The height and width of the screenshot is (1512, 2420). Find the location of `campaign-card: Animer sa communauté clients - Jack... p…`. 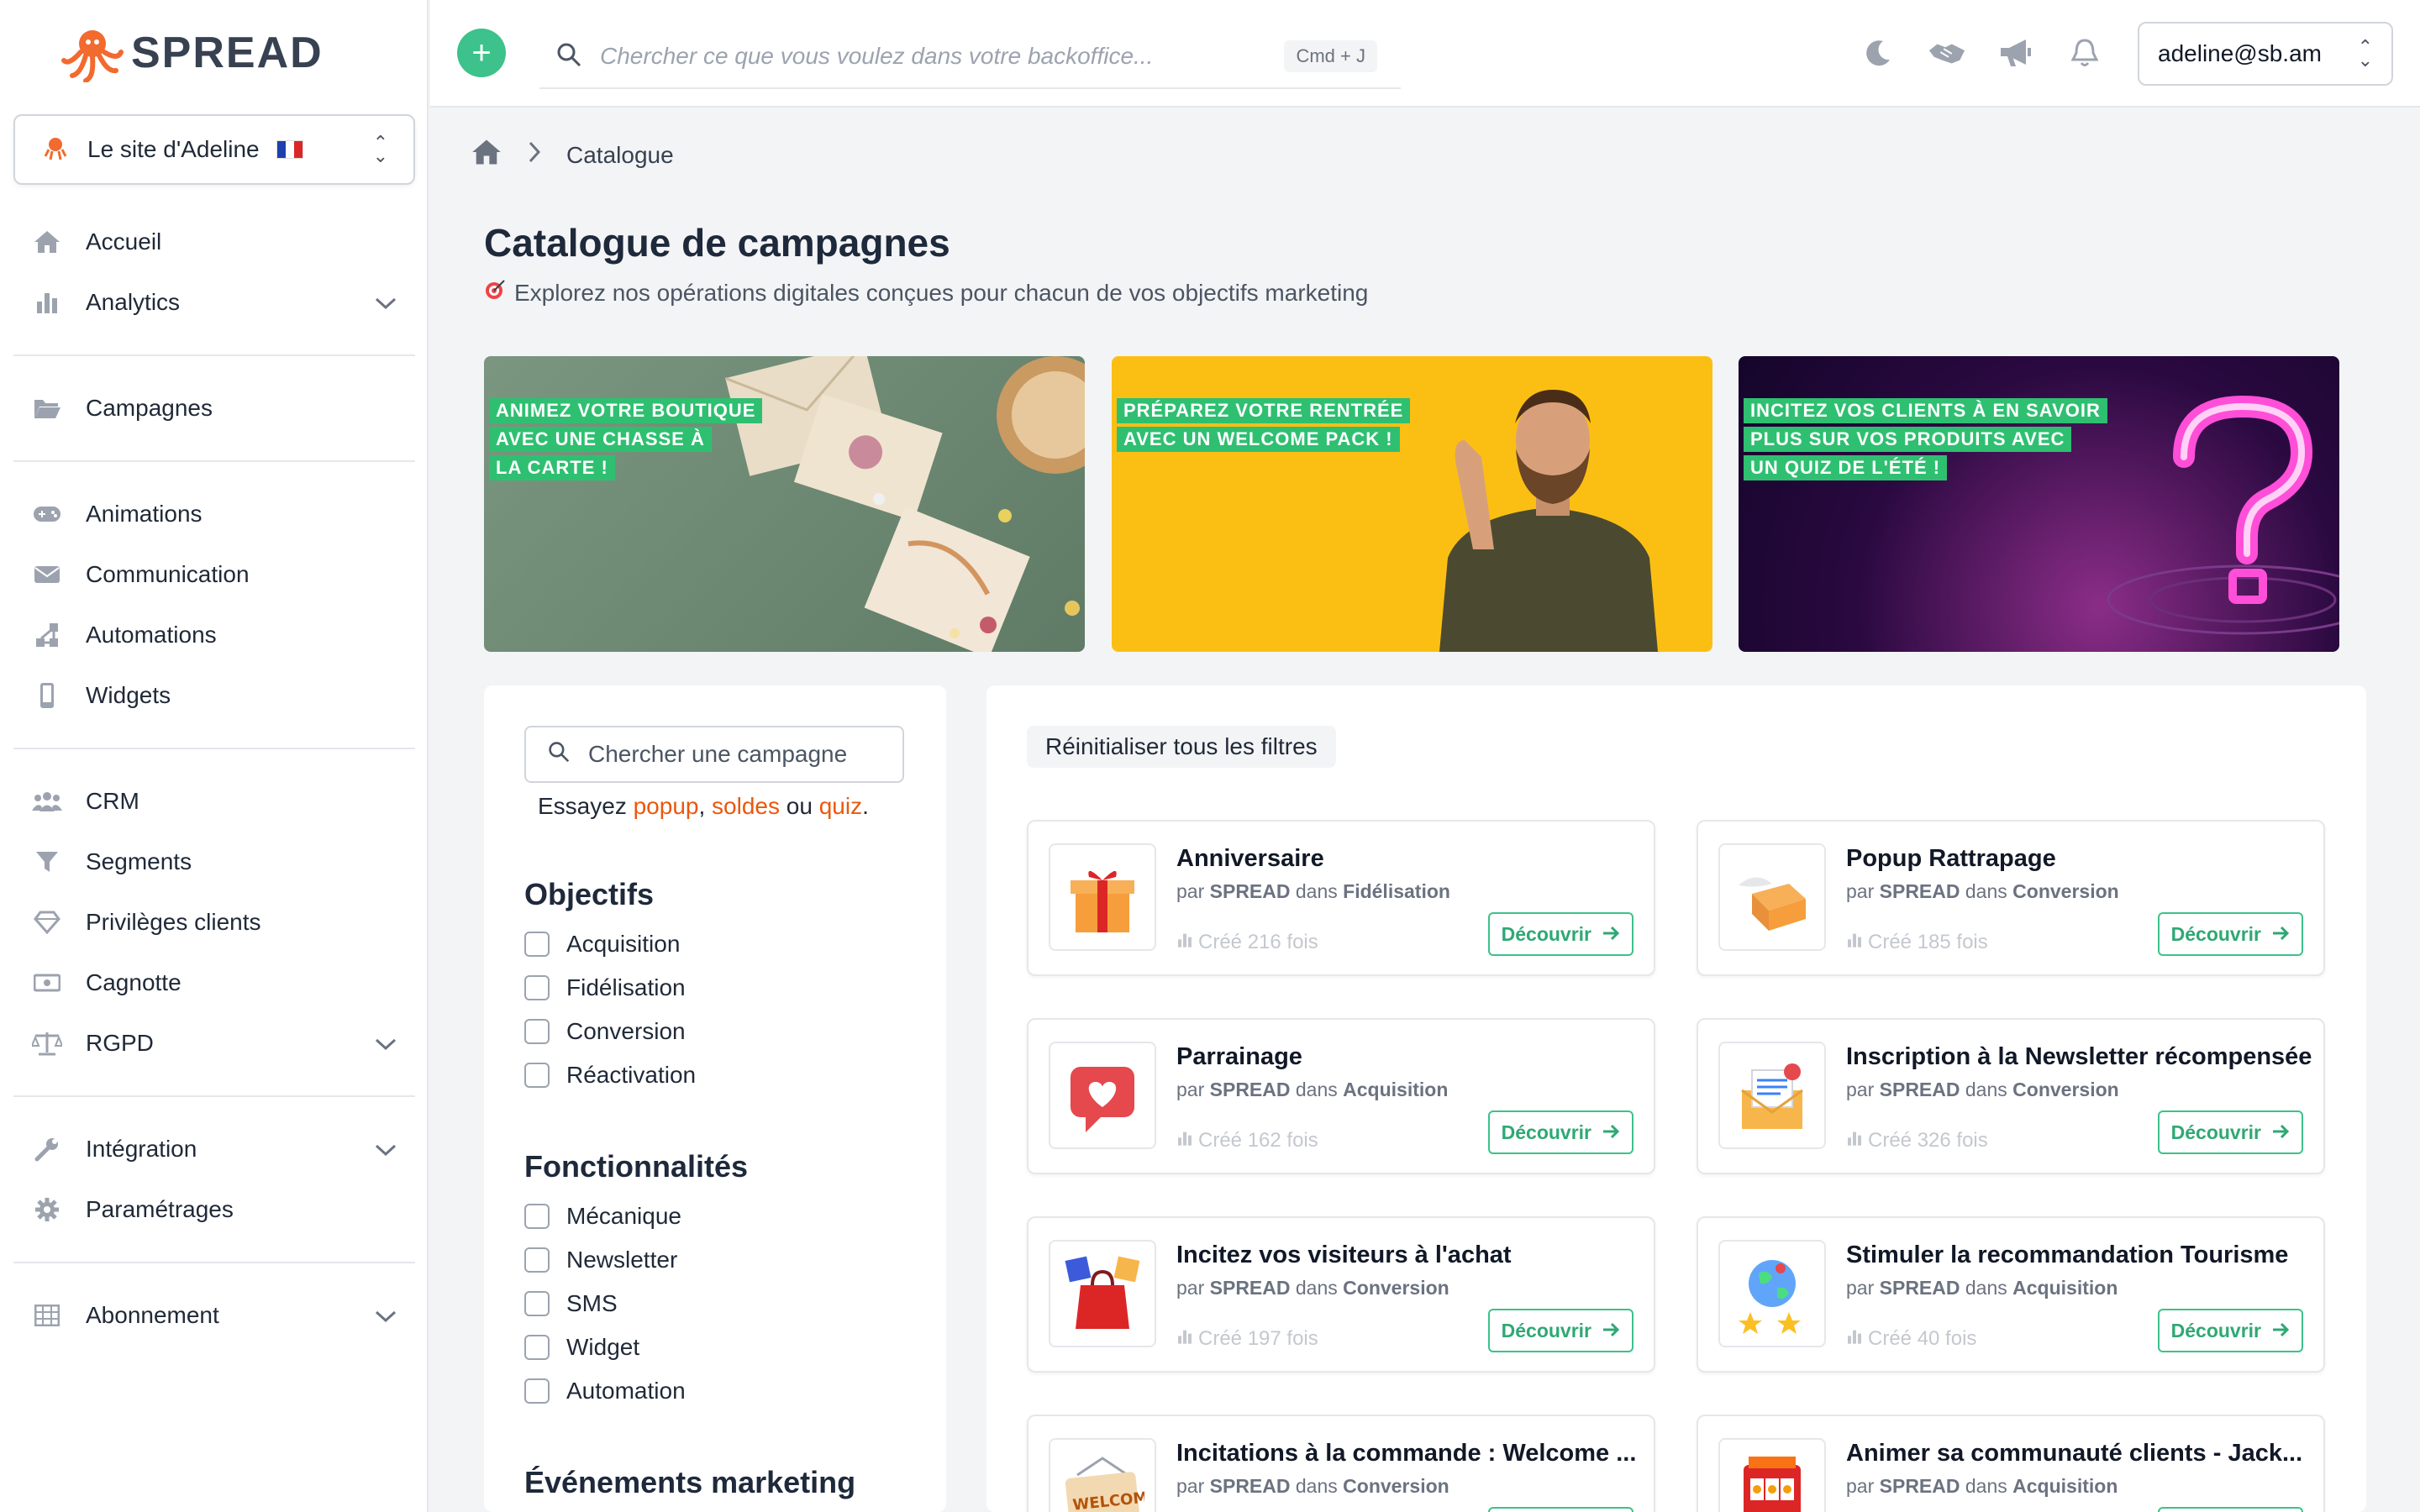

campaign-card: Animer sa communauté clients - Jack... p… is located at coordinates (2011, 1463).